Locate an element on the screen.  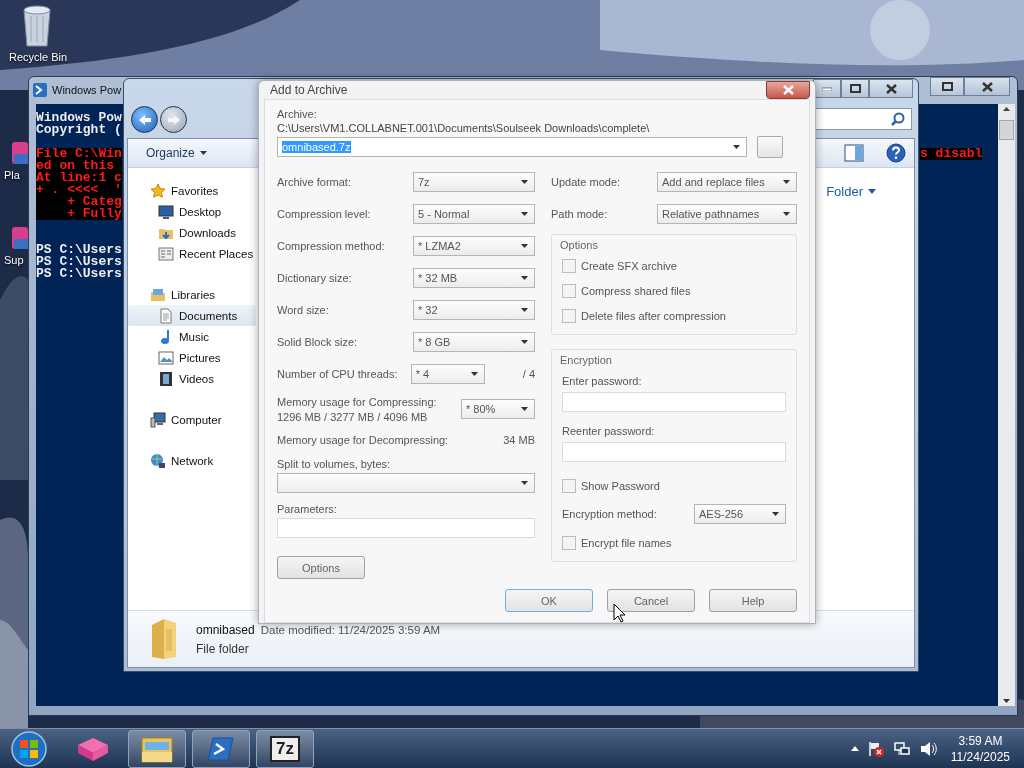
film-icon is located at coordinates (166, 378).